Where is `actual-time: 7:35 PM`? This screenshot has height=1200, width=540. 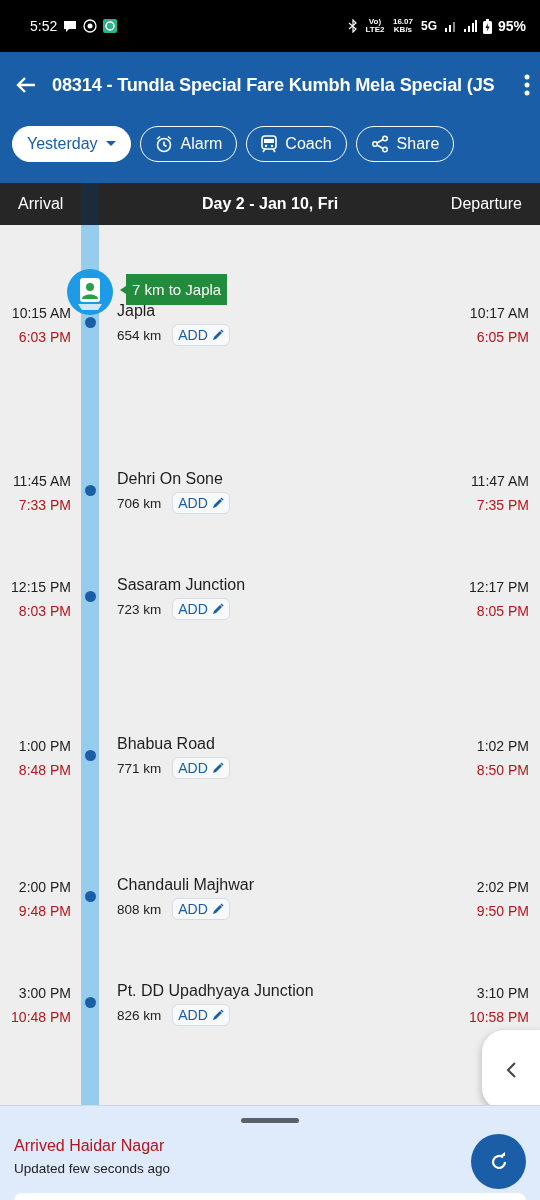
actual-time: 7:35 PM is located at coordinates (502, 505).